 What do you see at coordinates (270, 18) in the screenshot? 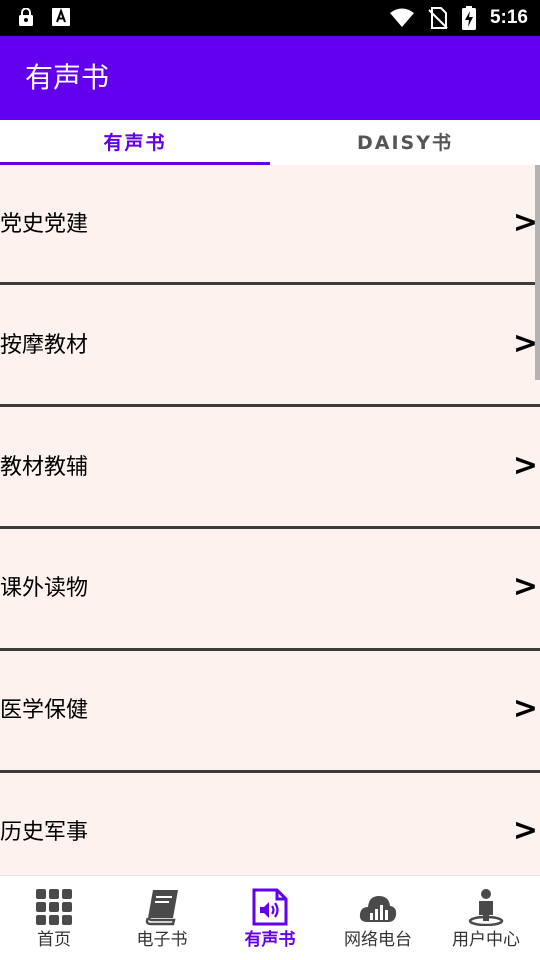
I see `status-bar: 5:16` at bounding box center [270, 18].